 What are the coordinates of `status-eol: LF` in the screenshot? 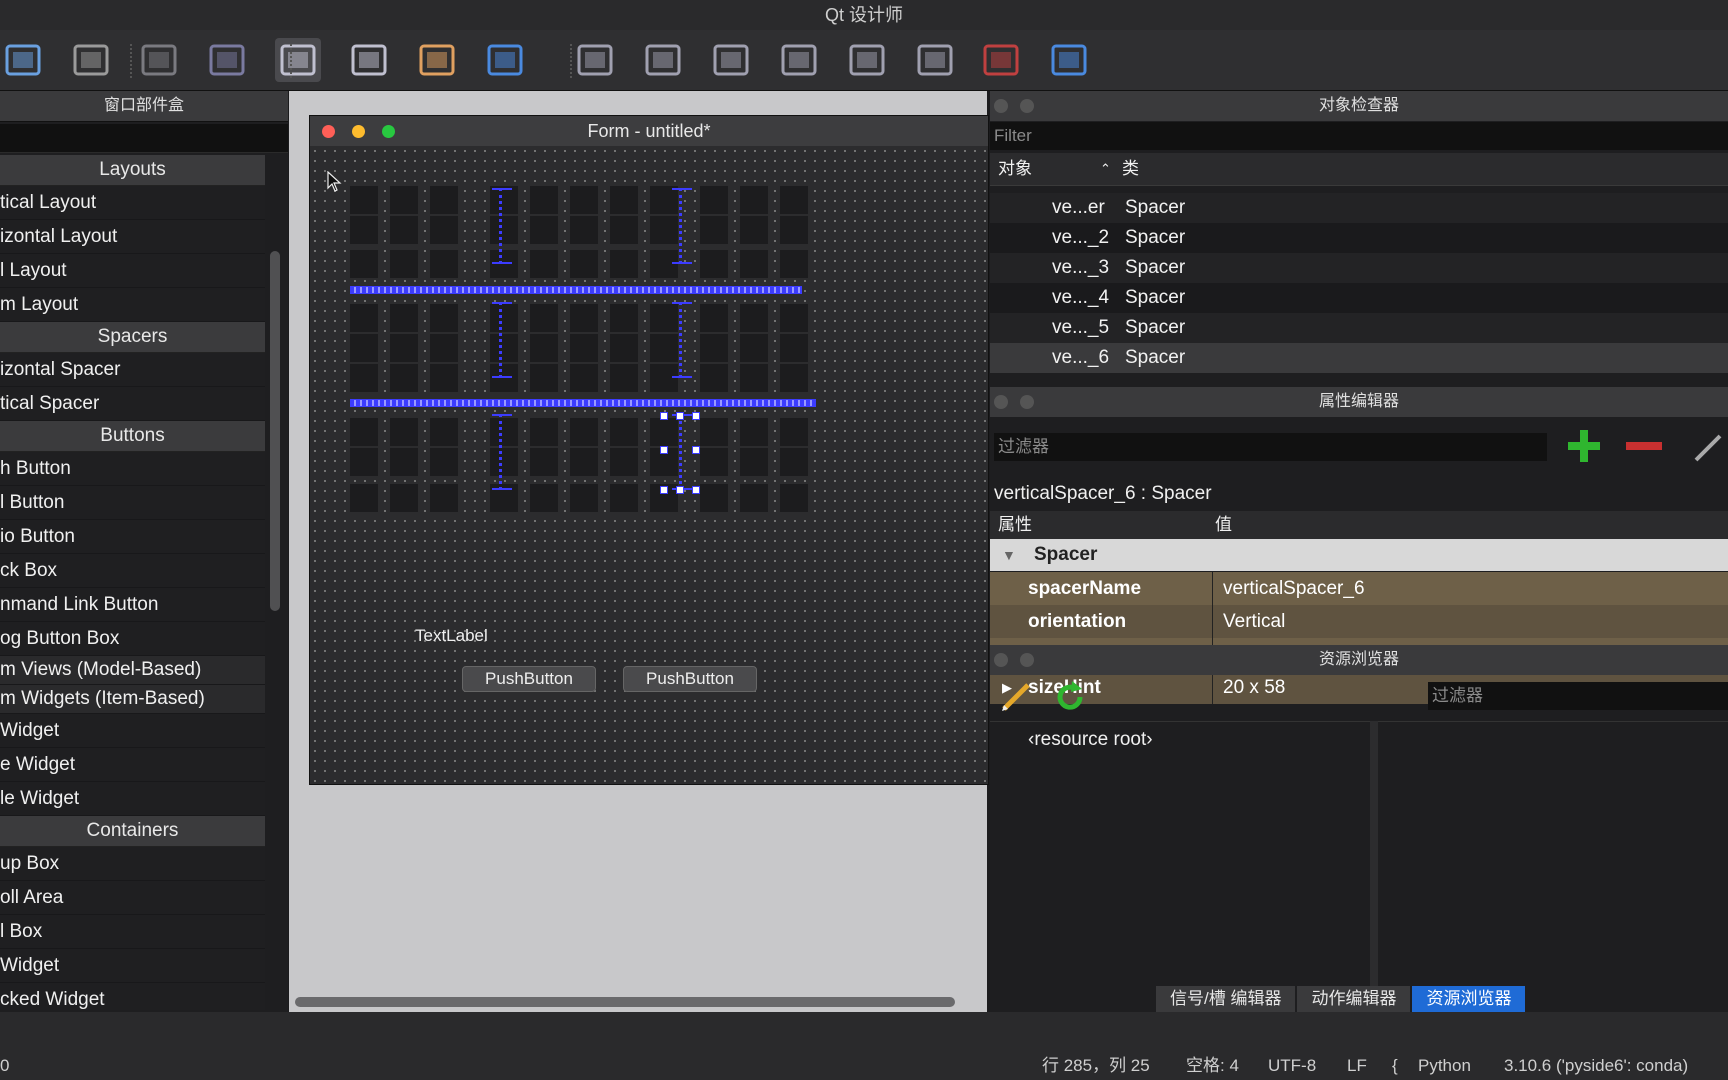 It's located at (1357, 1066).